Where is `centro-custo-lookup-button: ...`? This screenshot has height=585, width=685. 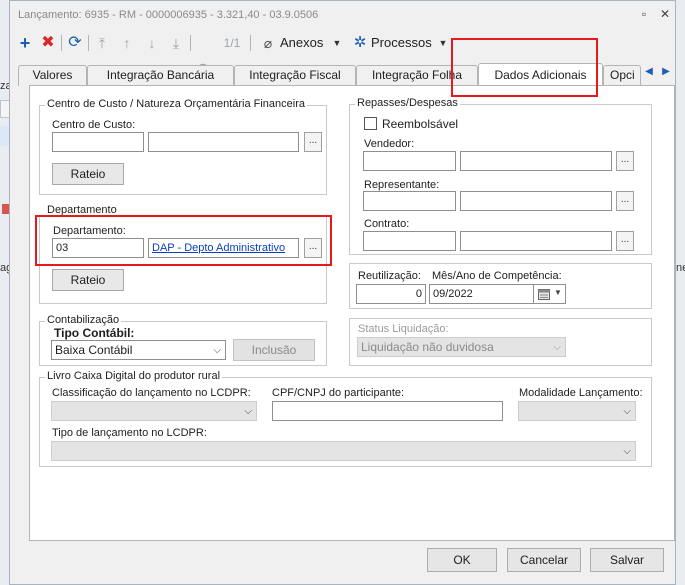
centro-custo-lookup-button: ... is located at coordinates (313, 142).